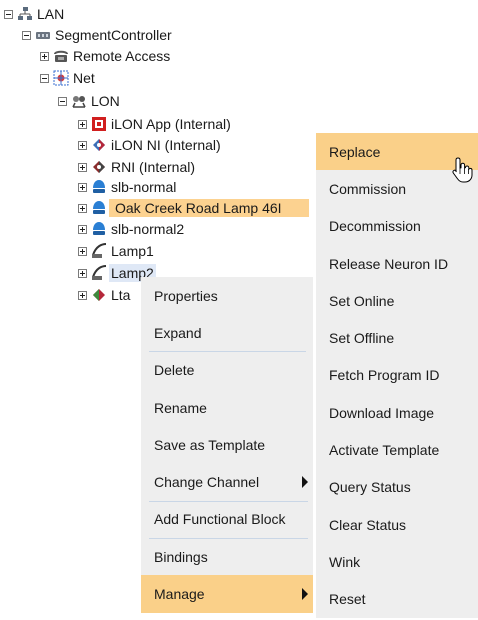  I want to click on tree-node-net: Net, so click(68, 78).